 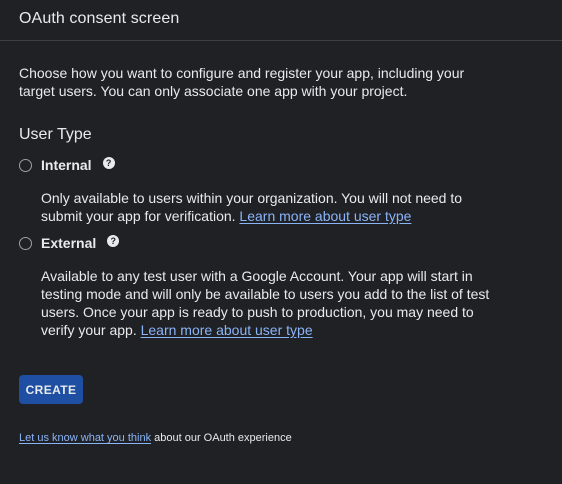 I want to click on internal-label: Internal, so click(x=66, y=165).